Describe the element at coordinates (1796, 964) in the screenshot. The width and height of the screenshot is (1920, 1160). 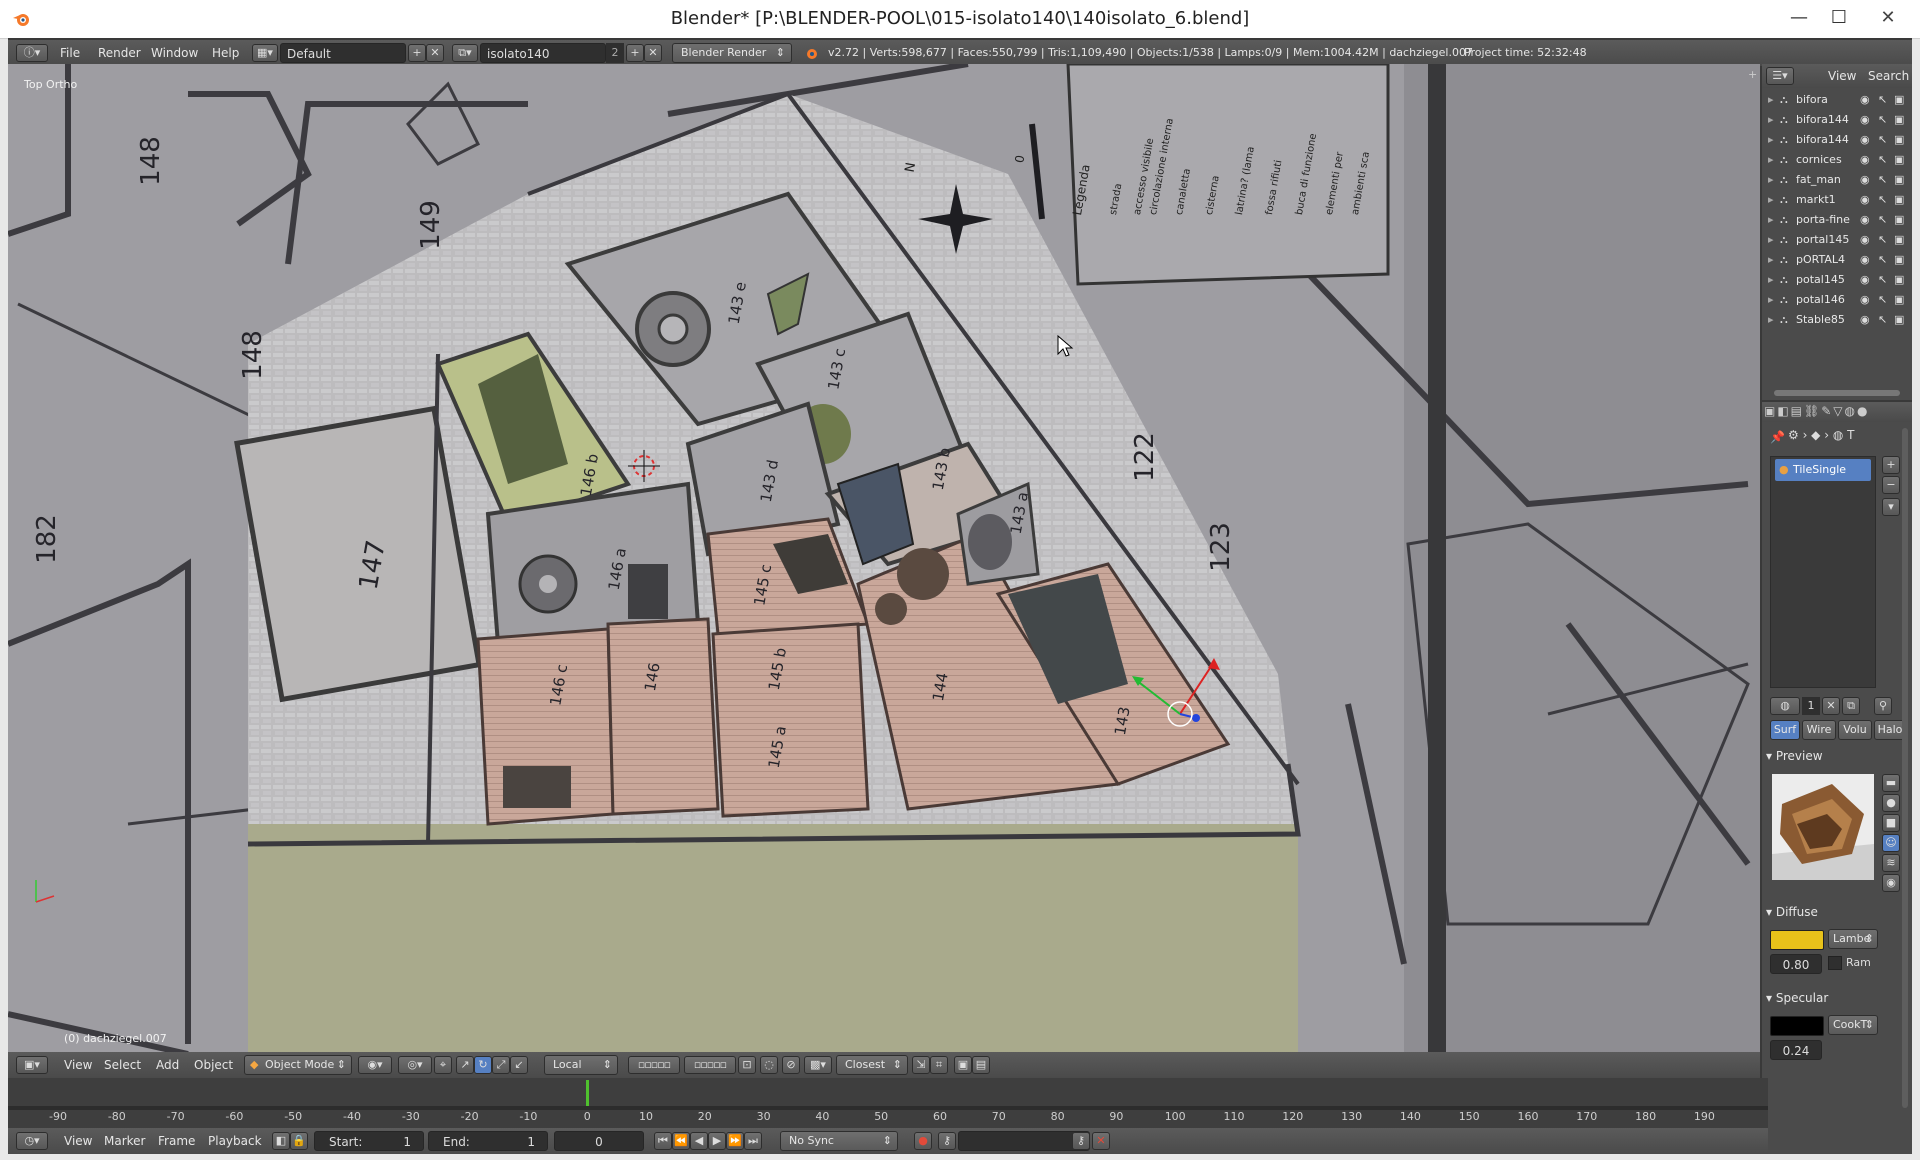
I see `diffuse-intensity-field: 0.80` at that location.